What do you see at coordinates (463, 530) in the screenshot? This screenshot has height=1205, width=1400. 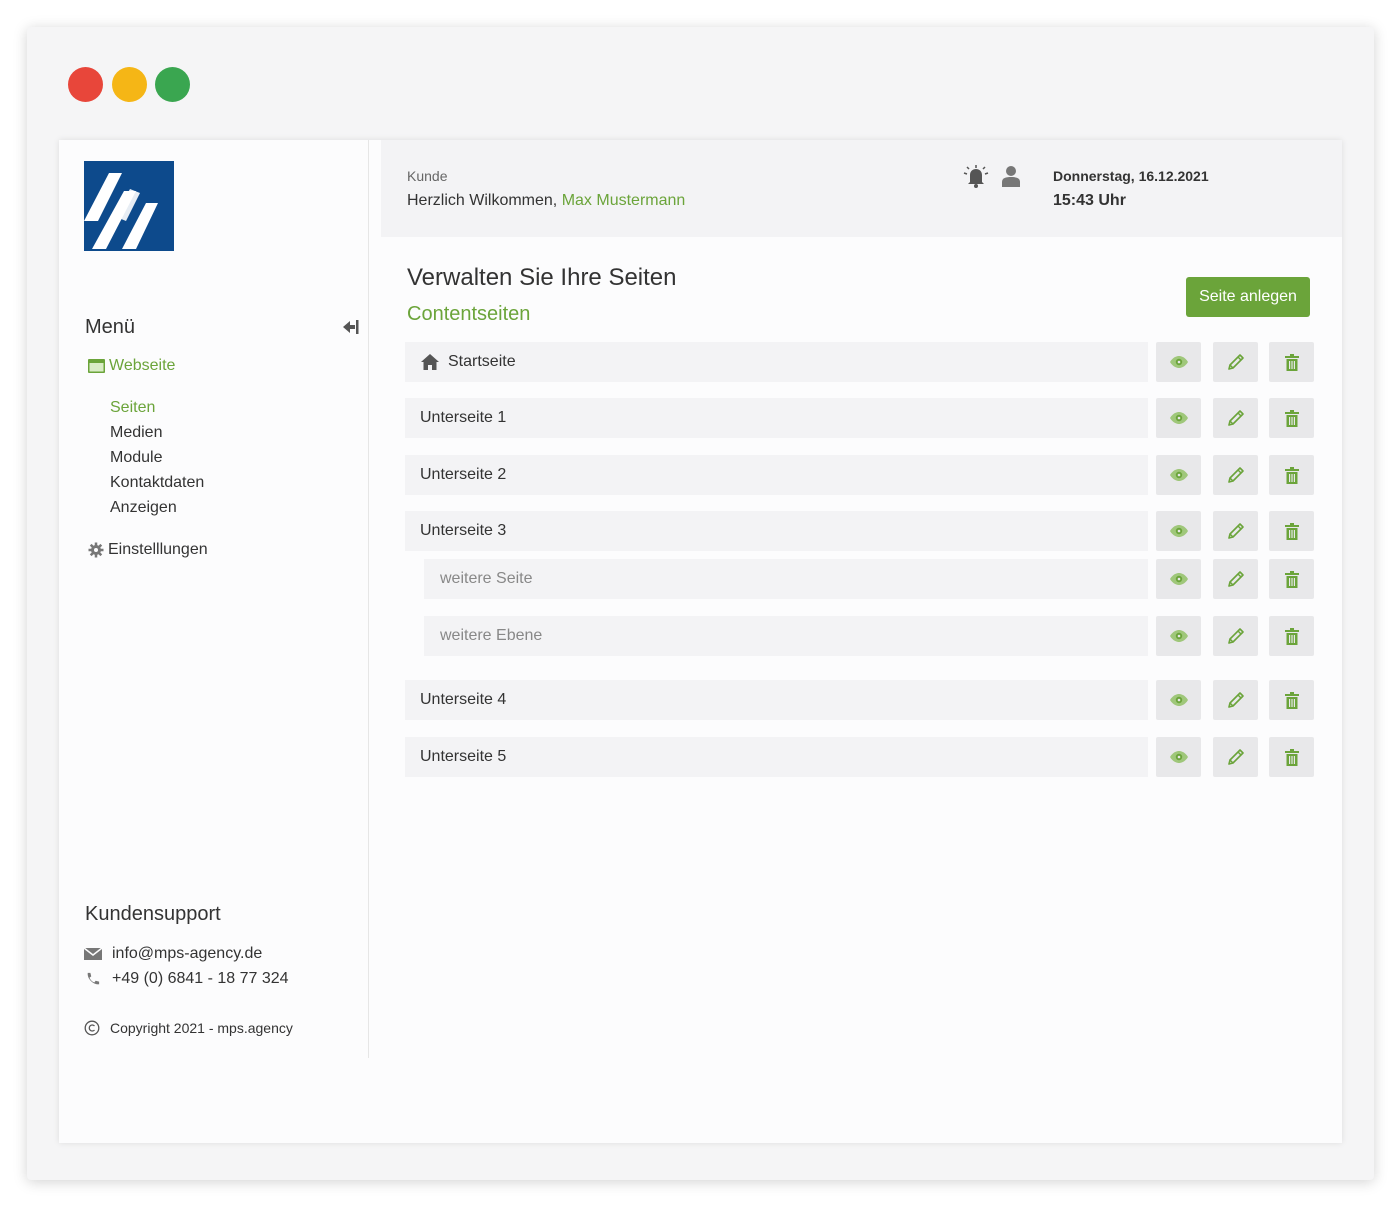 I see `page-row-label: Unterseite 3` at bounding box center [463, 530].